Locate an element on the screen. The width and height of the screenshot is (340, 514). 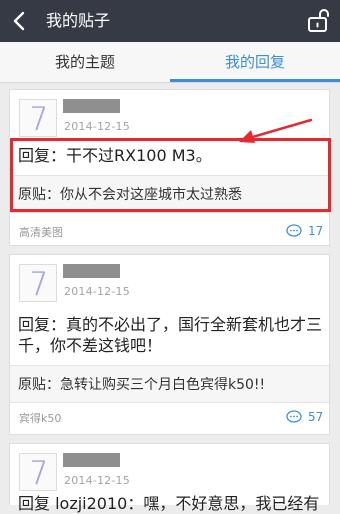
comment-count: 17 is located at coordinates (316, 231).